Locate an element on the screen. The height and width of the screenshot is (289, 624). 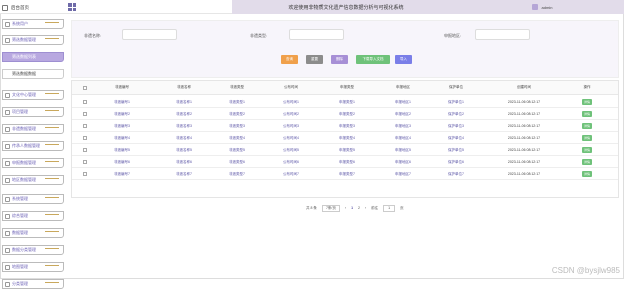
cell-text: 非遗编号2 is located at coordinates (122, 113).